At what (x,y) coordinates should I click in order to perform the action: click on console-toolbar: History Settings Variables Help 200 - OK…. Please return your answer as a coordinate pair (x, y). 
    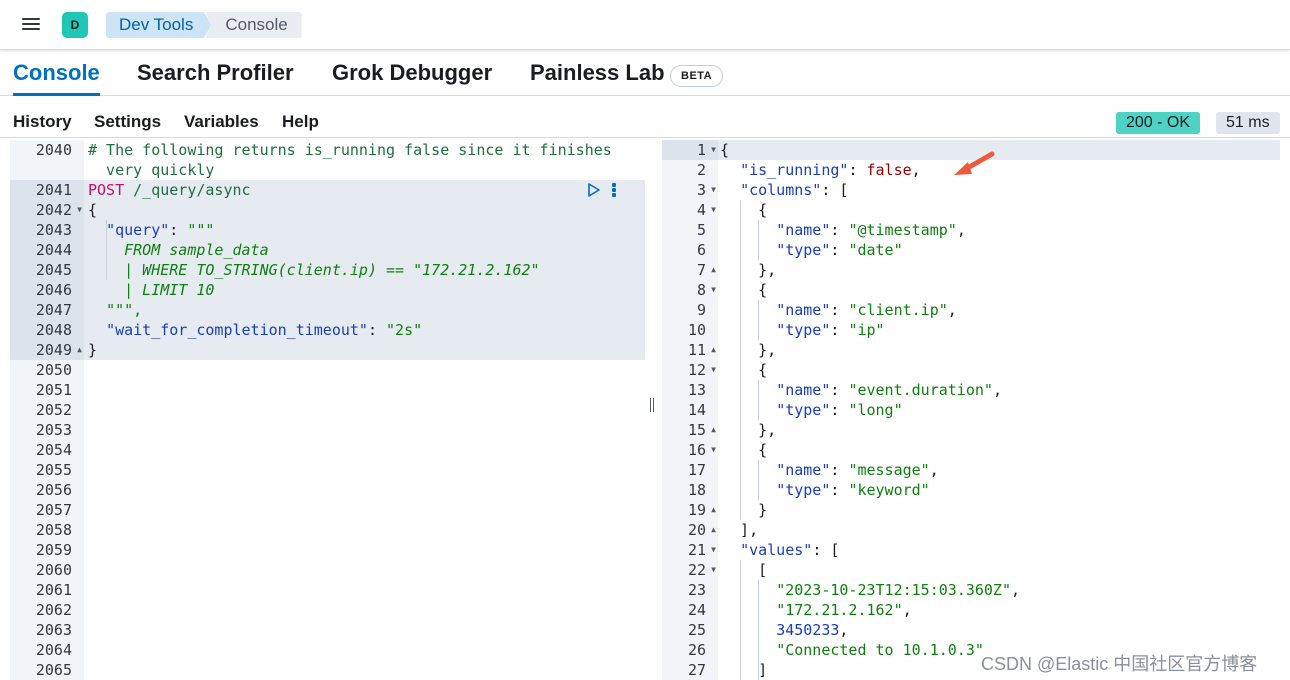
    Looking at the image, I should click on (645, 121).